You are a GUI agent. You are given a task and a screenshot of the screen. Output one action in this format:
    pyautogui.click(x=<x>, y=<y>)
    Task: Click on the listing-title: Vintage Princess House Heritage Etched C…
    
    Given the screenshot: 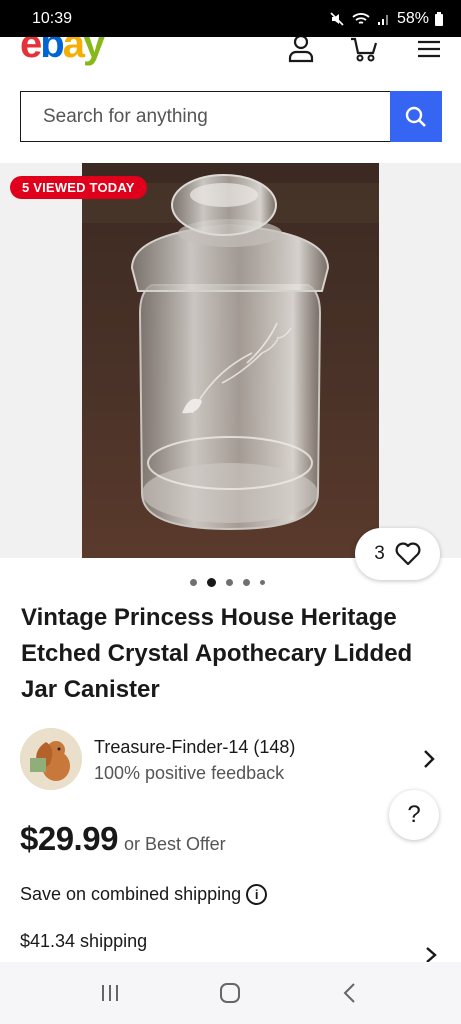 What is the action you would take?
    pyautogui.click(x=217, y=653)
    